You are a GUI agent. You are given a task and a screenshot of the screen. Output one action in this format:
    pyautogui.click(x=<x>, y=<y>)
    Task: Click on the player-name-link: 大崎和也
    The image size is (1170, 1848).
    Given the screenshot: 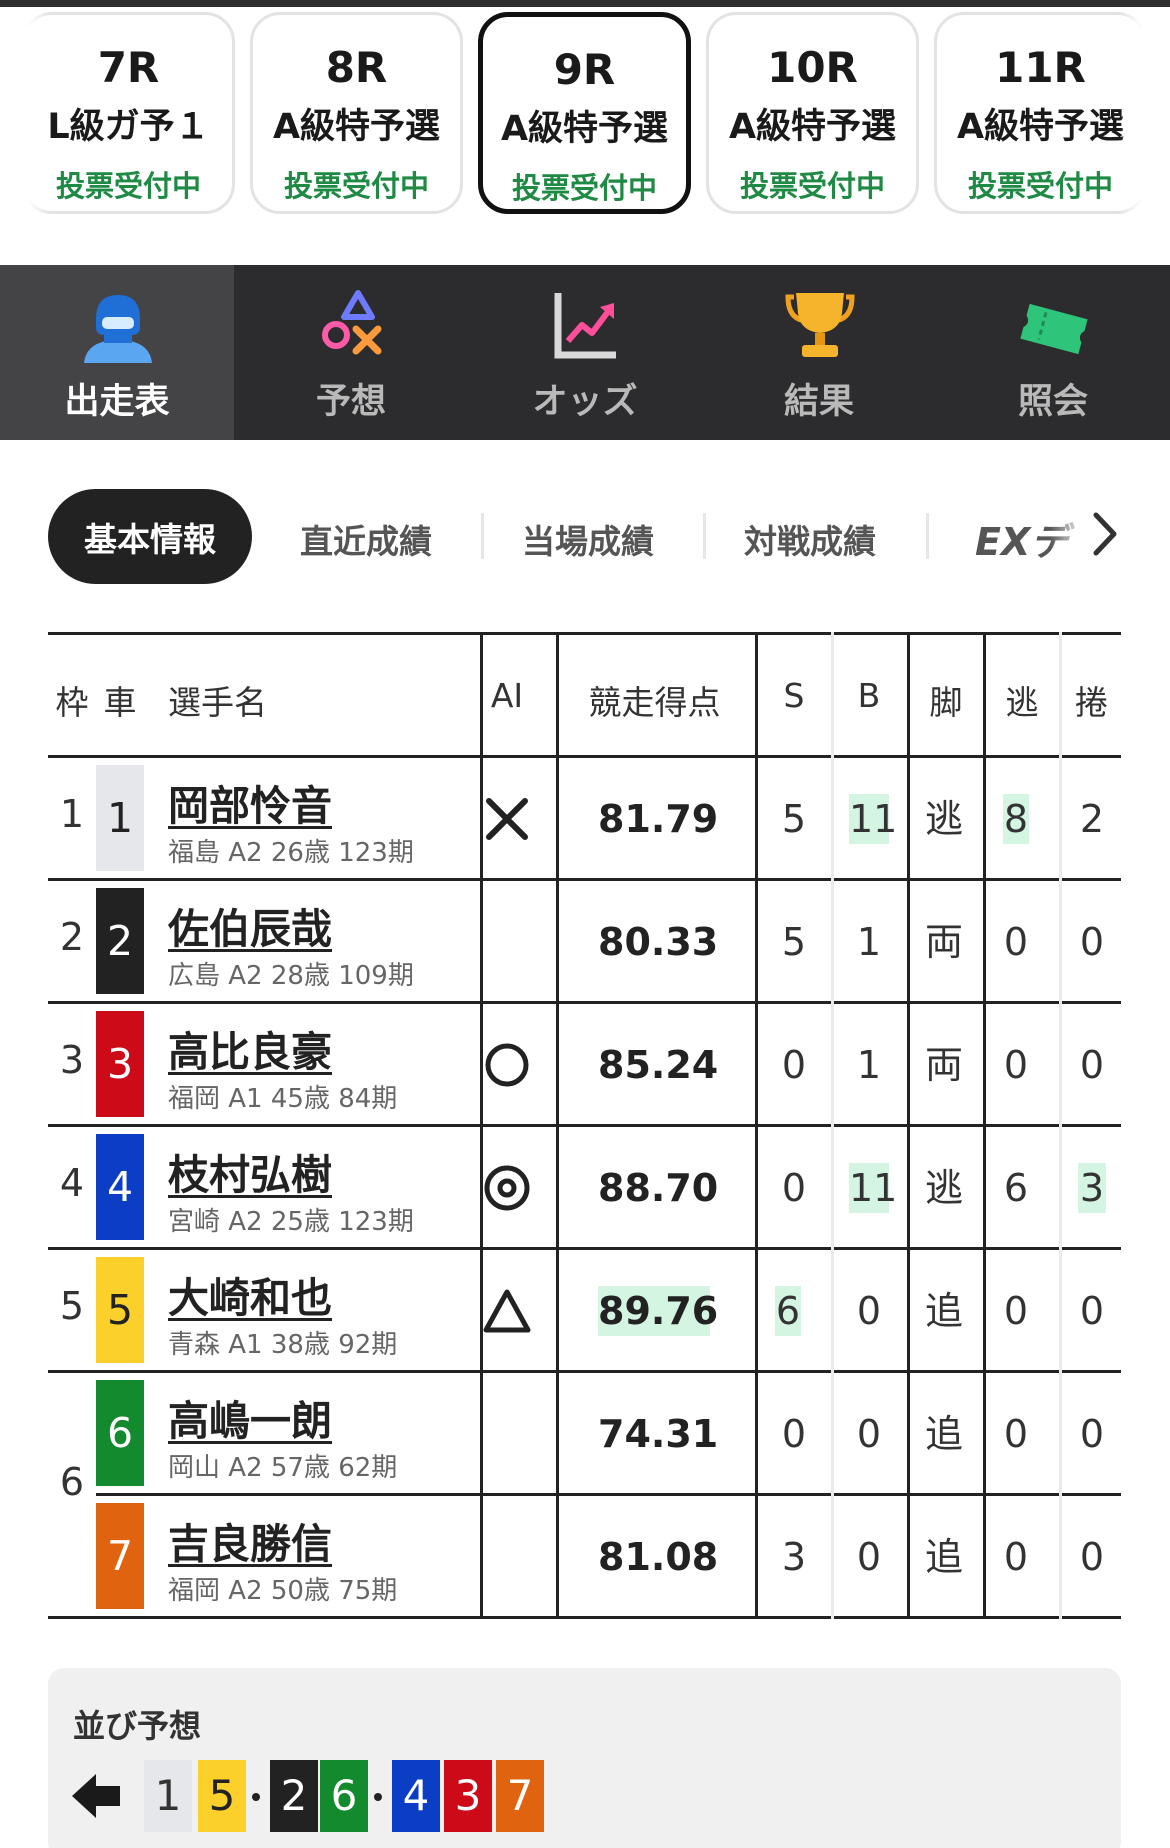 What is the action you would take?
    pyautogui.click(x=250, y=1294)
    